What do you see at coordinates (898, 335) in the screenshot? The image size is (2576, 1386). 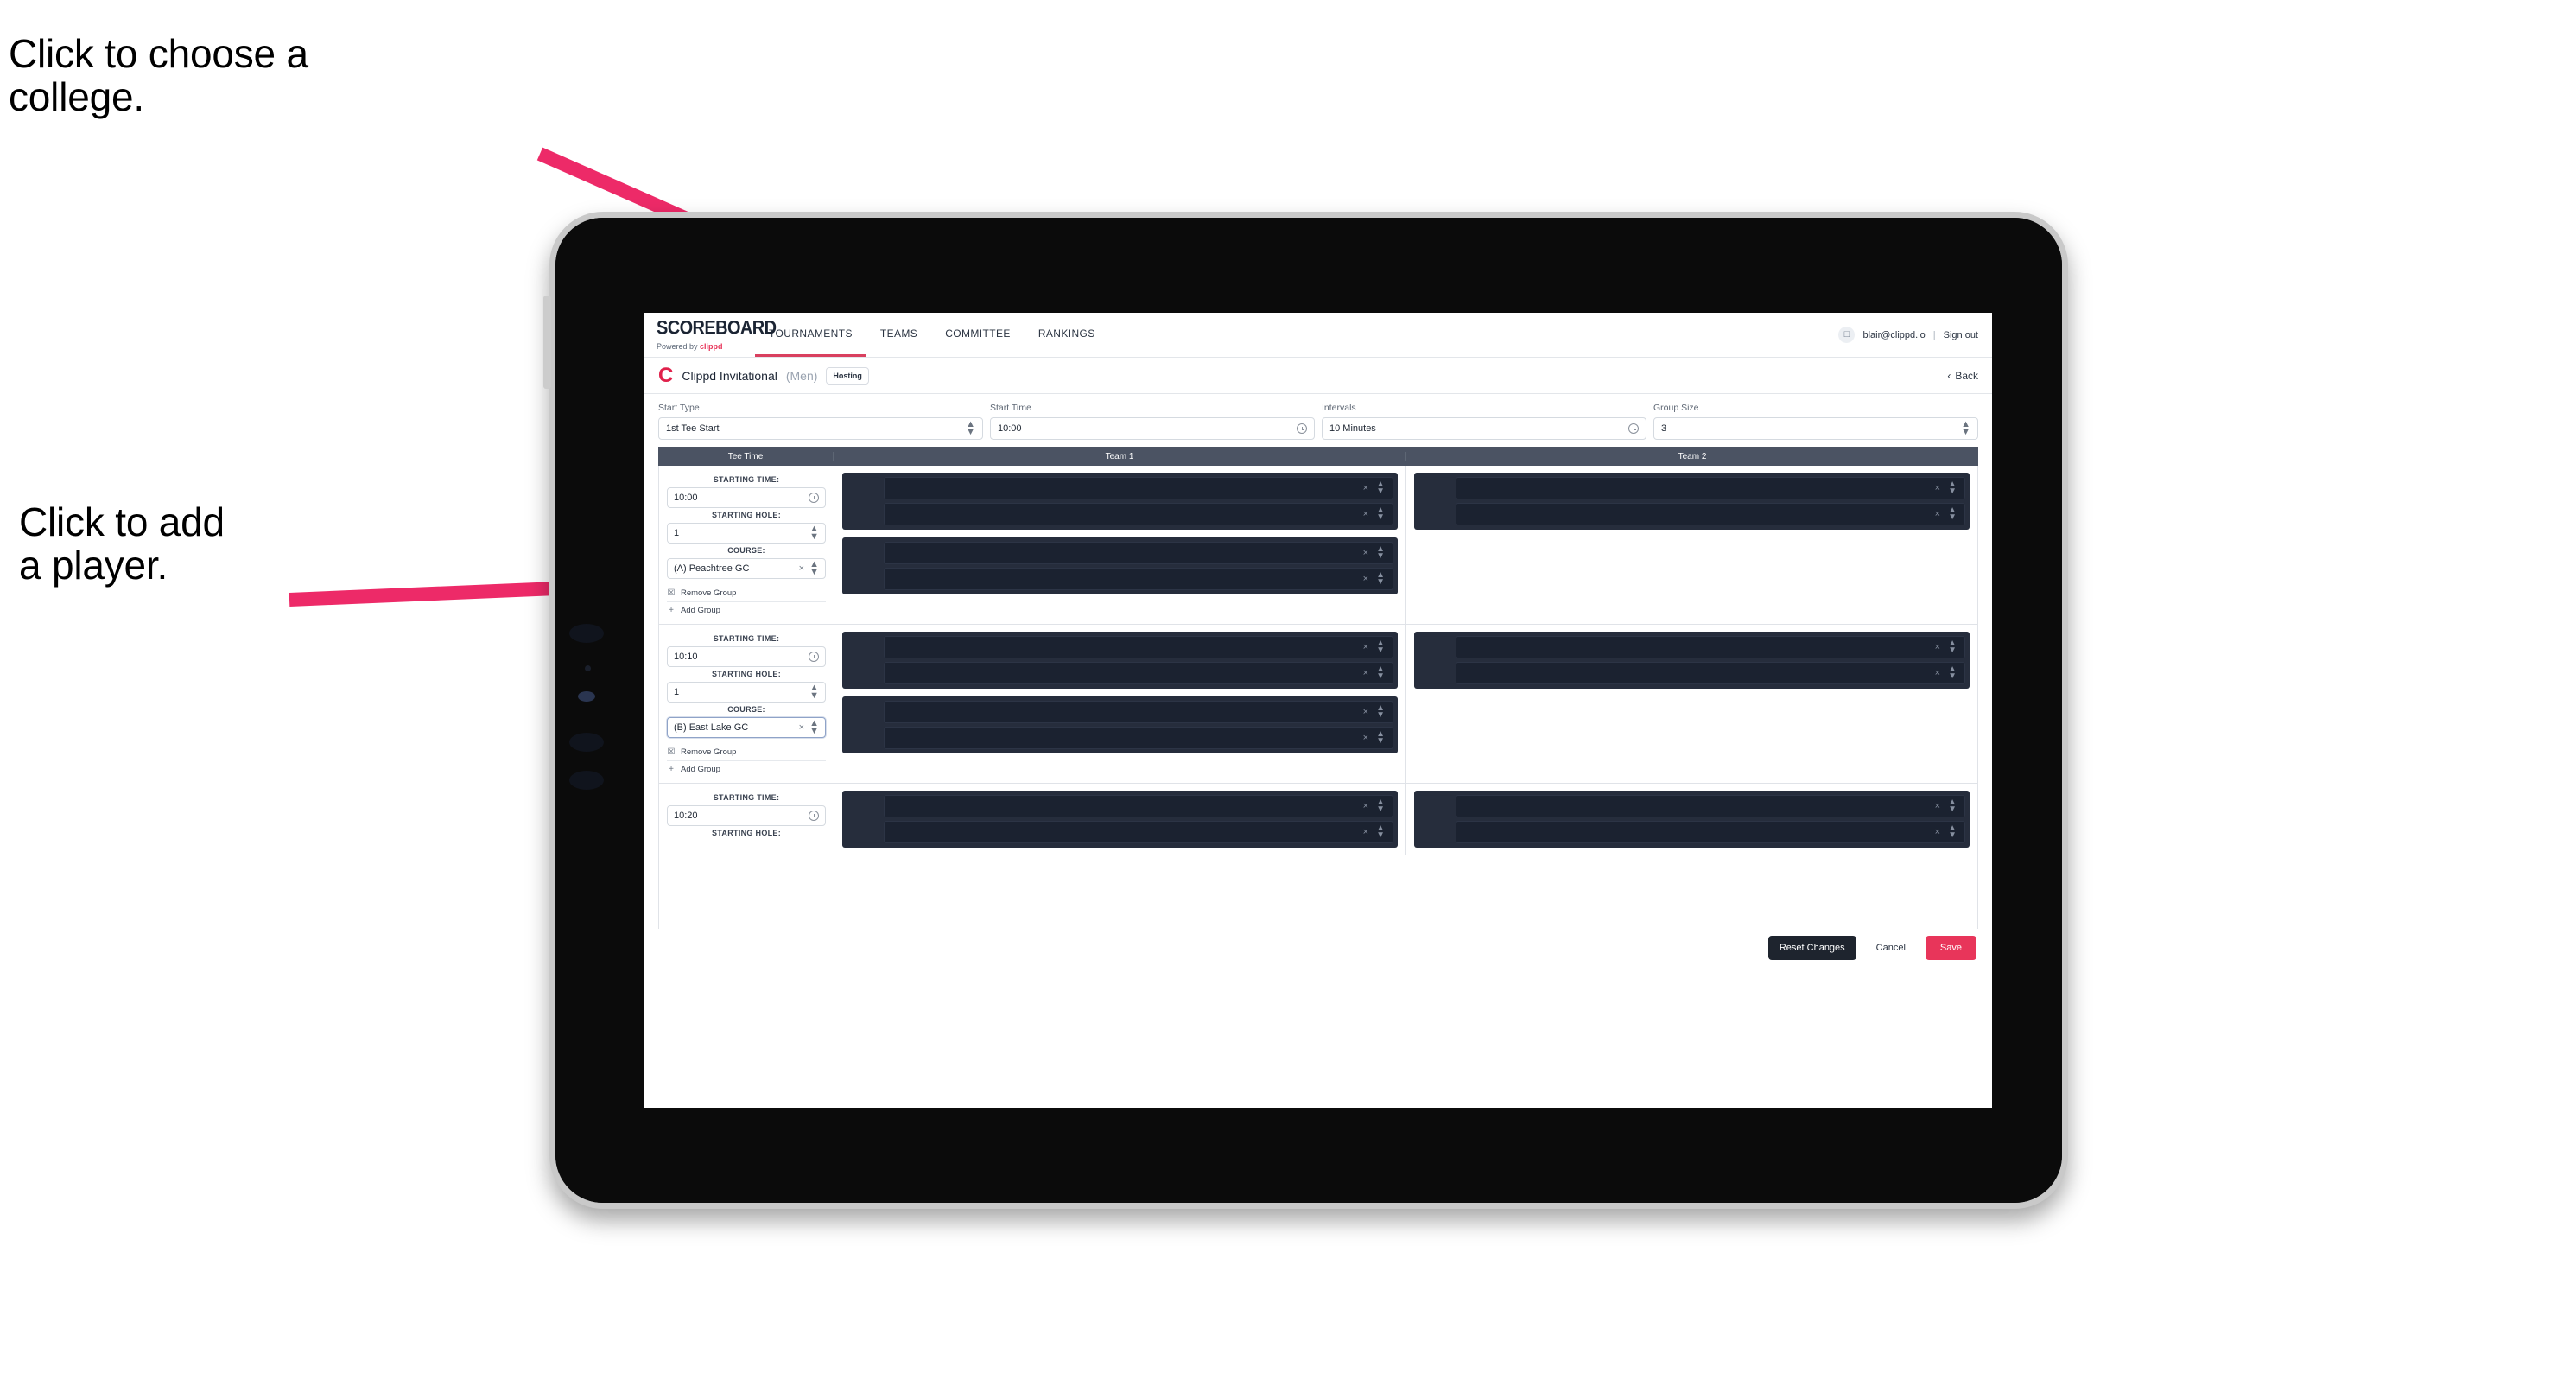 I see `nav-tab-teams: TEAMS` at bounding box center [898, 335].